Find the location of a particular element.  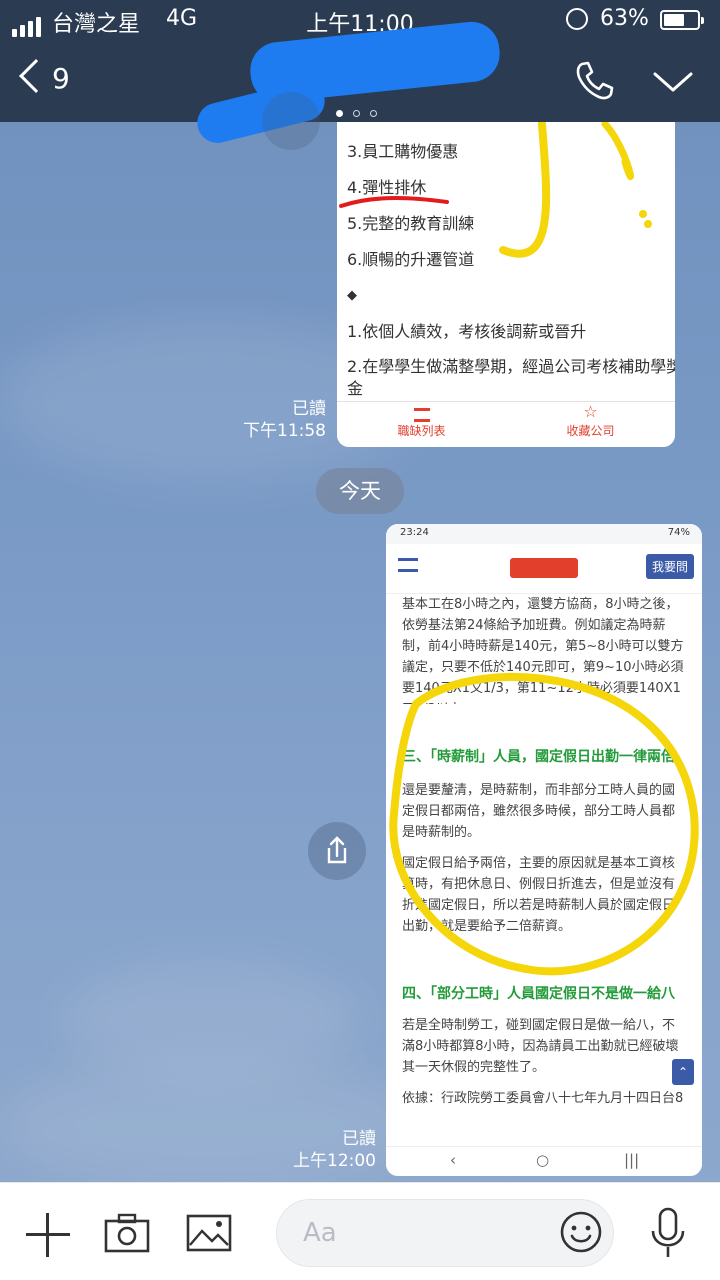

site-logo is located at coordinates (544, 568).